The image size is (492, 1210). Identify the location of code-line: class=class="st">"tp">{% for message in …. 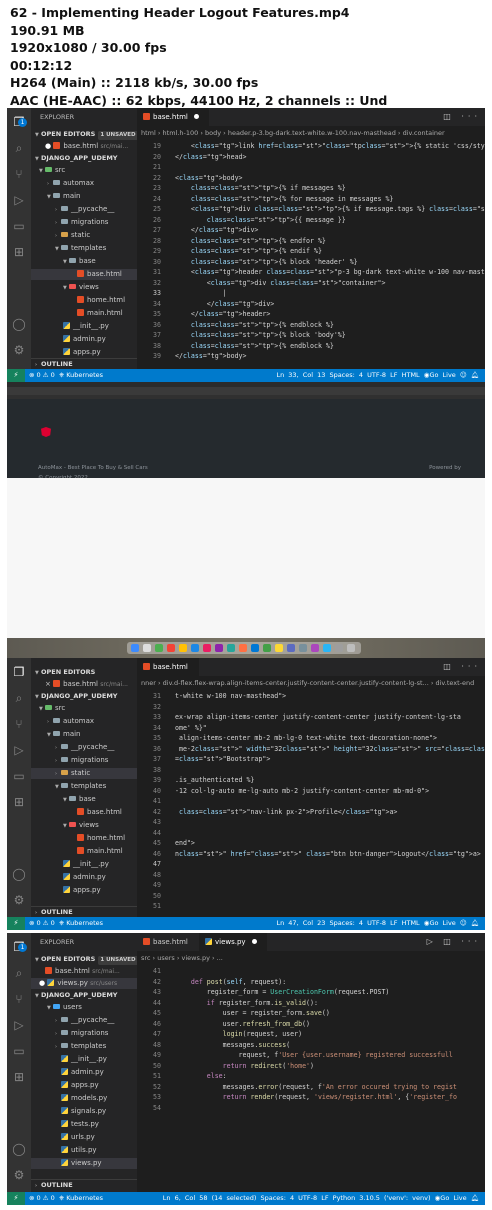
(284, 199).